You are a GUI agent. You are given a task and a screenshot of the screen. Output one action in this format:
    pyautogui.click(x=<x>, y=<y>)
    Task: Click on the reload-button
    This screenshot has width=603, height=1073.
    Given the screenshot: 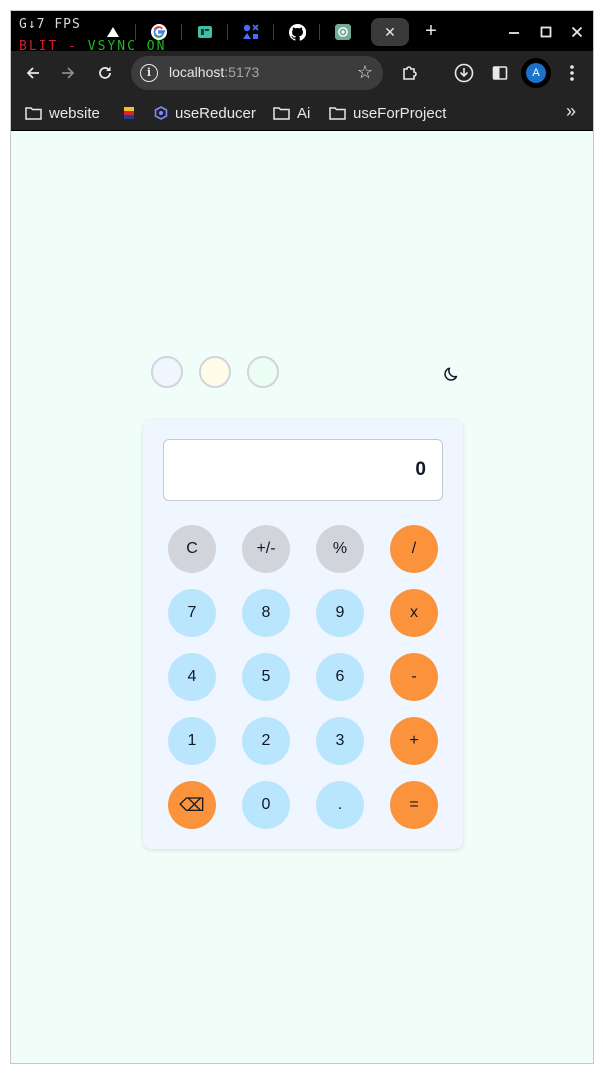 What is the action you would take?
    pyautogui.click(x=105, y=73)
    